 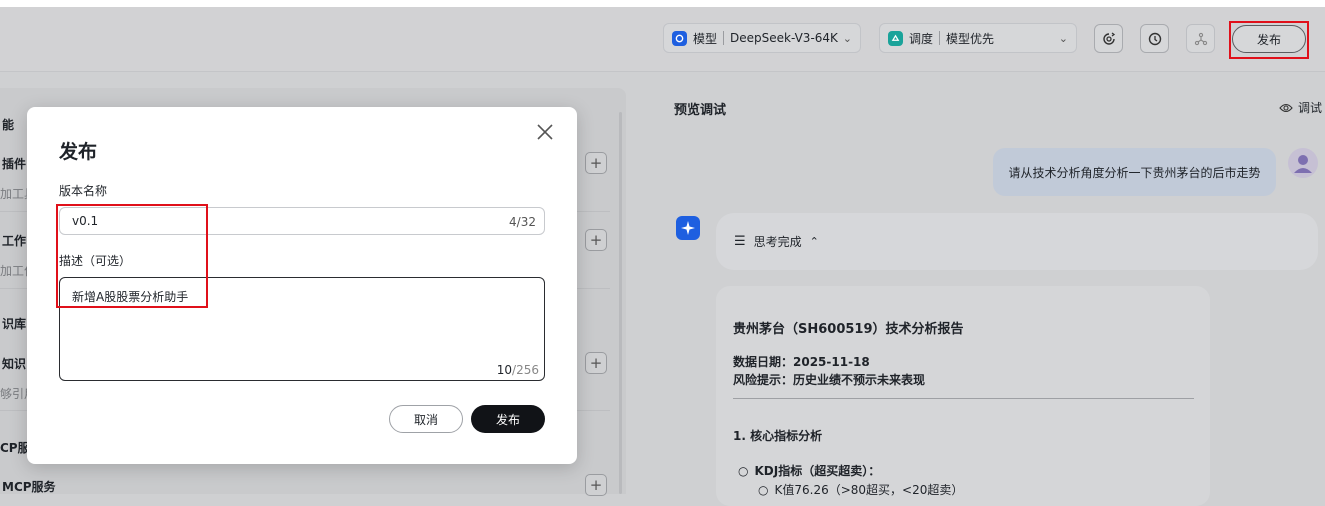 I want to click on description-counter-current: 10, so click(x=504, y=370).